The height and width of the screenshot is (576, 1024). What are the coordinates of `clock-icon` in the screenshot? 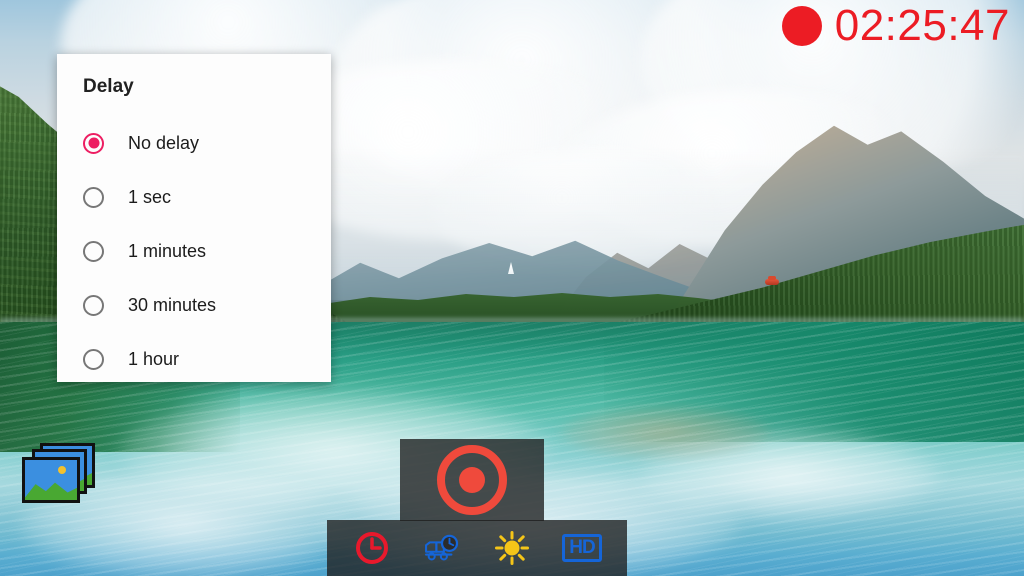 It's located at (372, 548).